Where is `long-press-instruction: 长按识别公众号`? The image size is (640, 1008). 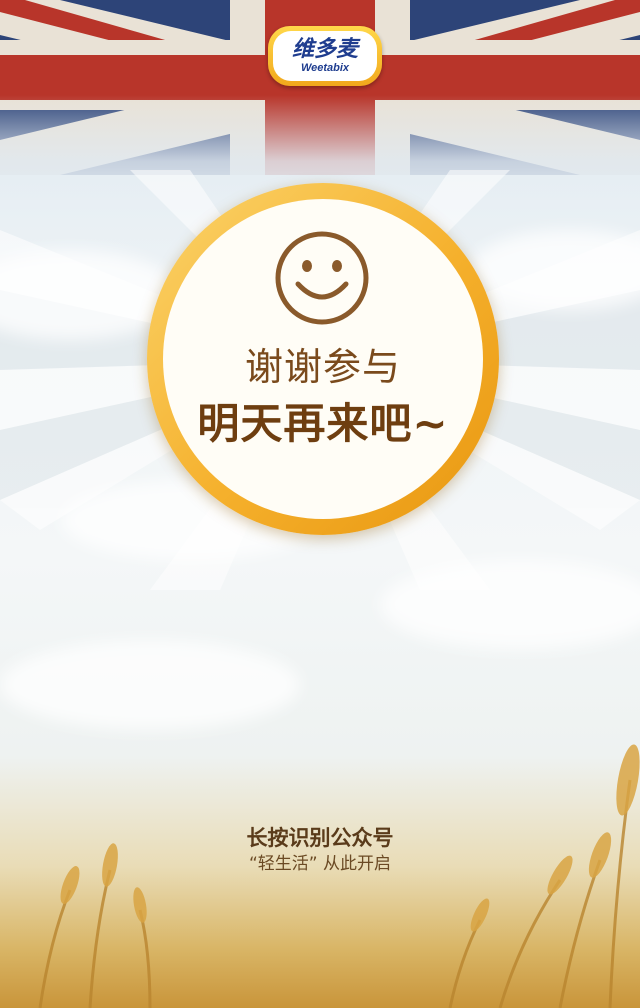 long-press-instruction: 长按识别公众号 is located at coordinates (320, 838).